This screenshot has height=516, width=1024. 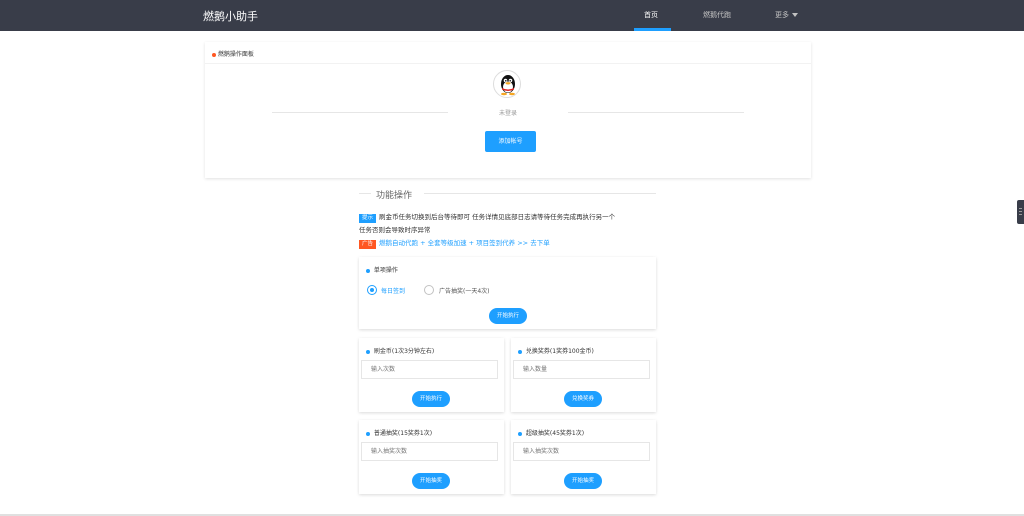 What do you see at coordinates (782, 15) in the screenshot?
I see `nav-more-label: 更多` at bounding box center [782, 15].